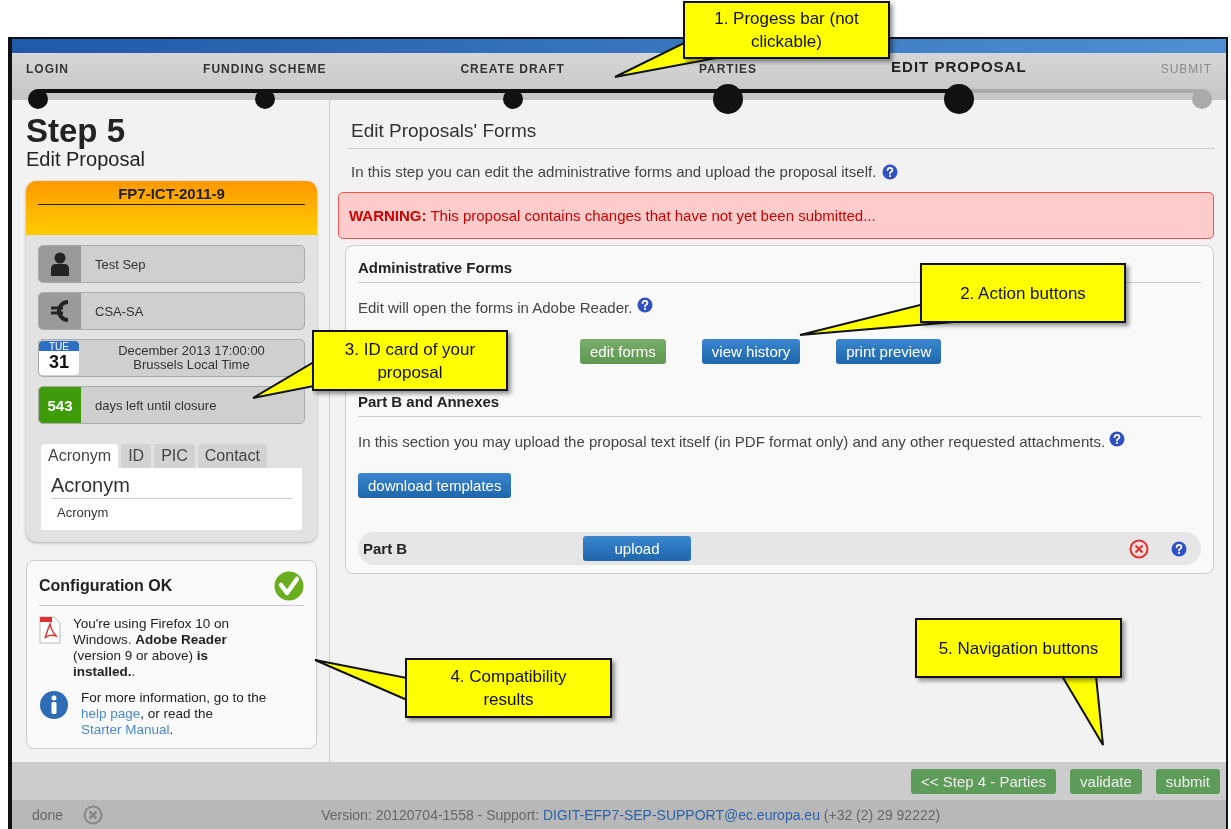  What do you see at coordinates (47, 68) in the screenshot?
I see `step-label: LOGIN` at bounding box center [47, 68].